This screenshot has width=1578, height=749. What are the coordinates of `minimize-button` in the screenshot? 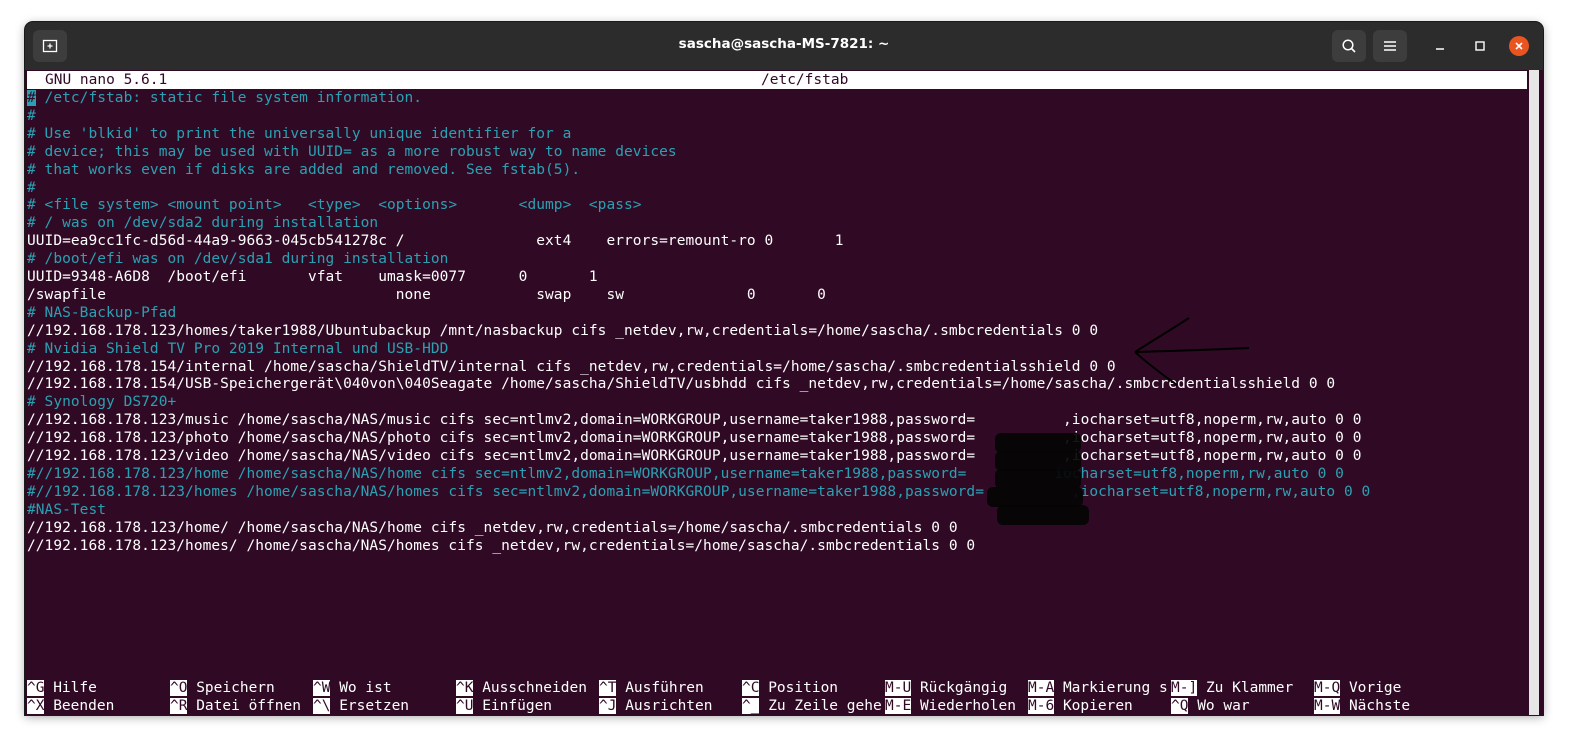 It's located at (1440, 46).